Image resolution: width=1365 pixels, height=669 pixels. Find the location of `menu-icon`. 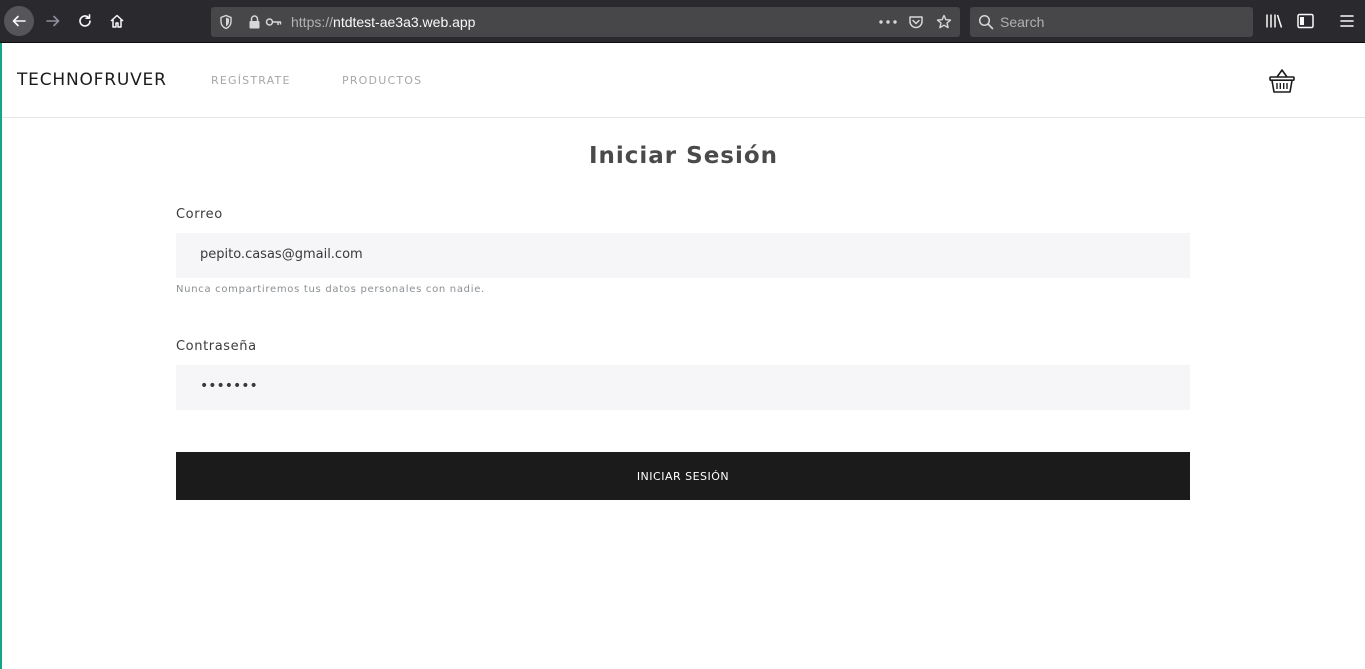

menu-icon is located at coordinates (1347, 21).